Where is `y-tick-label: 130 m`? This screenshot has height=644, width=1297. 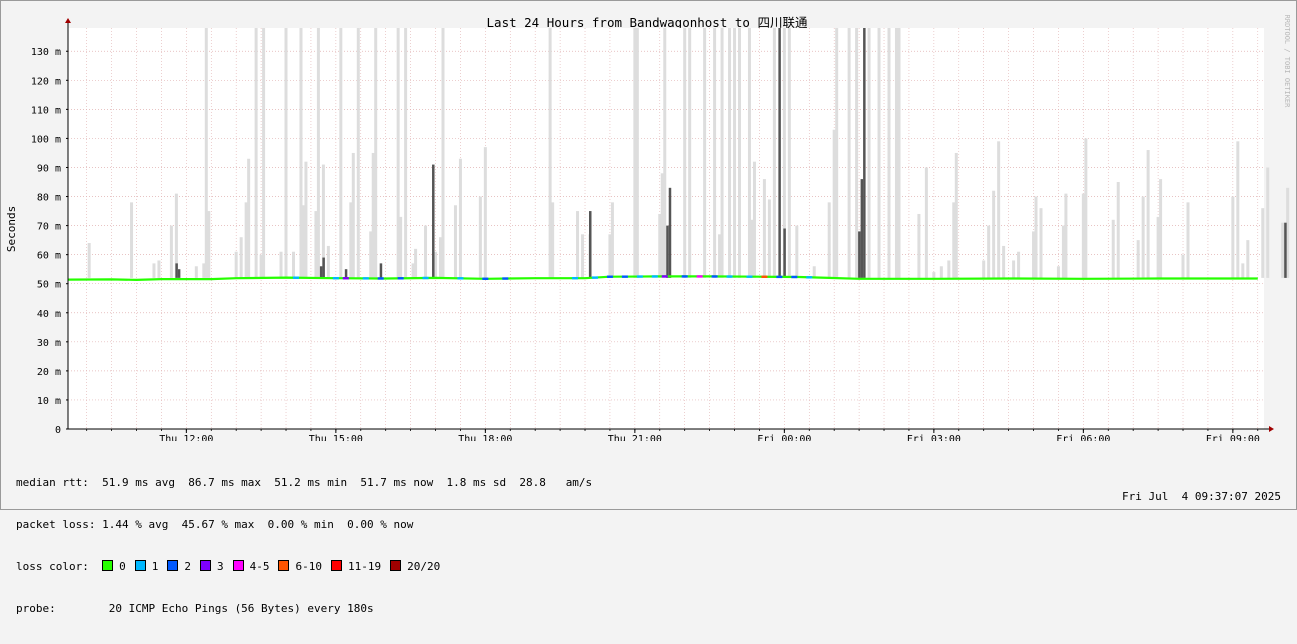
y-tick-label: 130 m is located at coordinates (46, 52).